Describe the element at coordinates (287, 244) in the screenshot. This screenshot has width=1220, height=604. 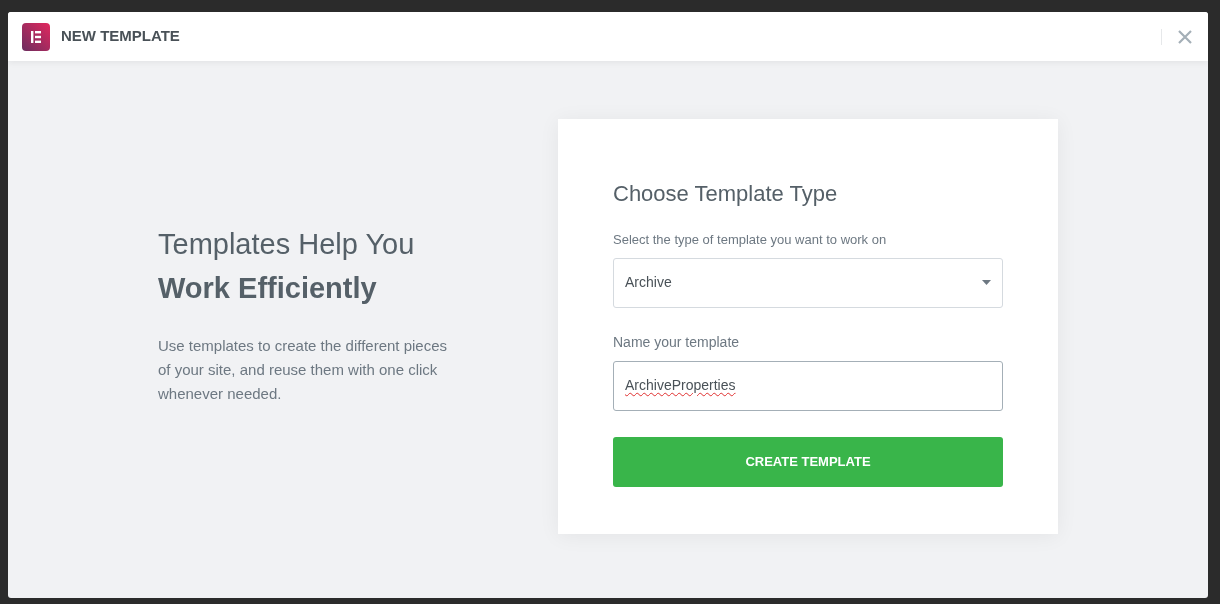
I see `intro-heading: Templates Help You` at that location.